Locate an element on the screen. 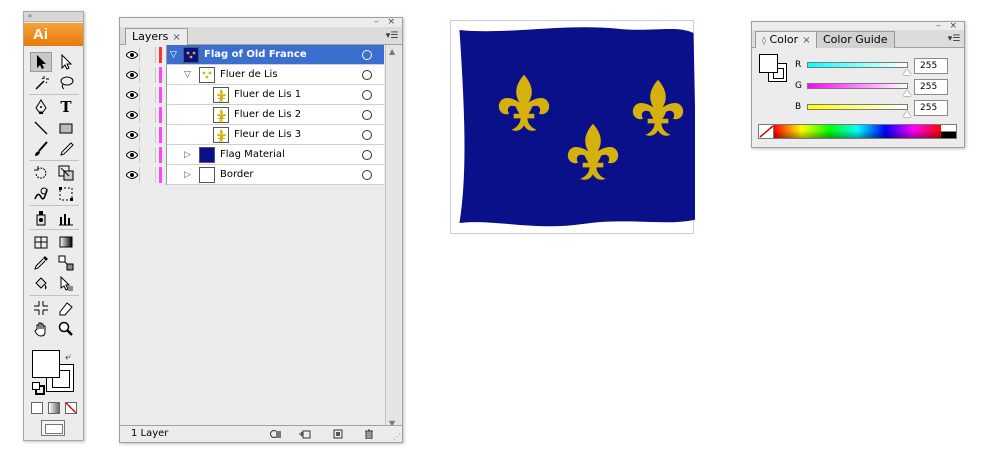  layer-name: Fluer de Lis 2 is located at coordinates (267, 115).